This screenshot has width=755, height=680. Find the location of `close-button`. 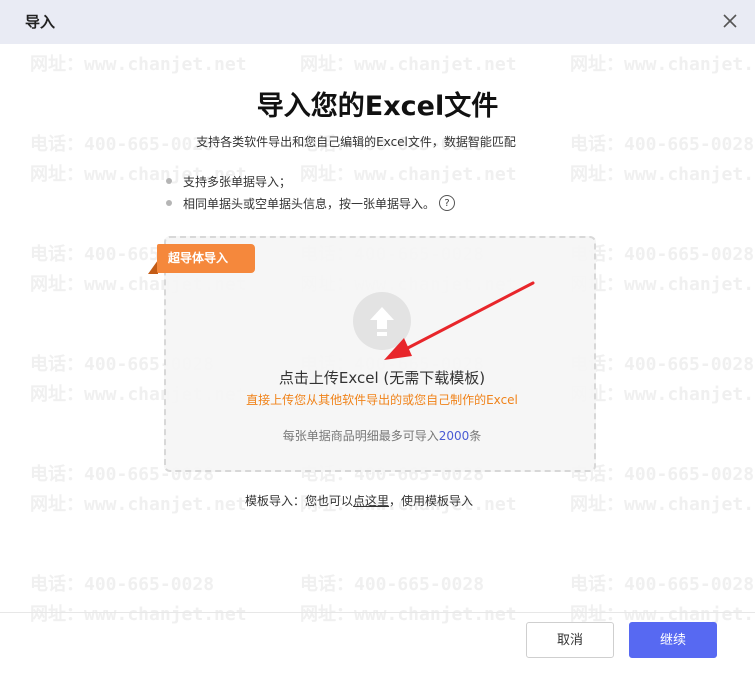

close-button is located at coordinates (730, 21).